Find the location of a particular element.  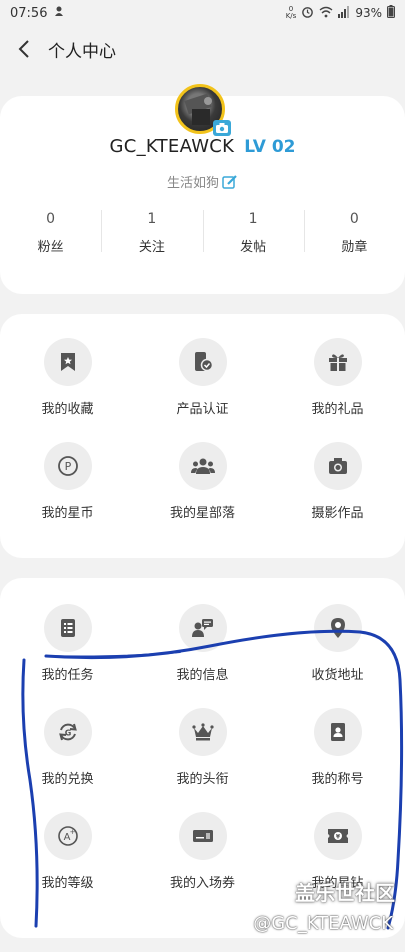

stat-label: 发帖 is located at coordinates (253, 247).